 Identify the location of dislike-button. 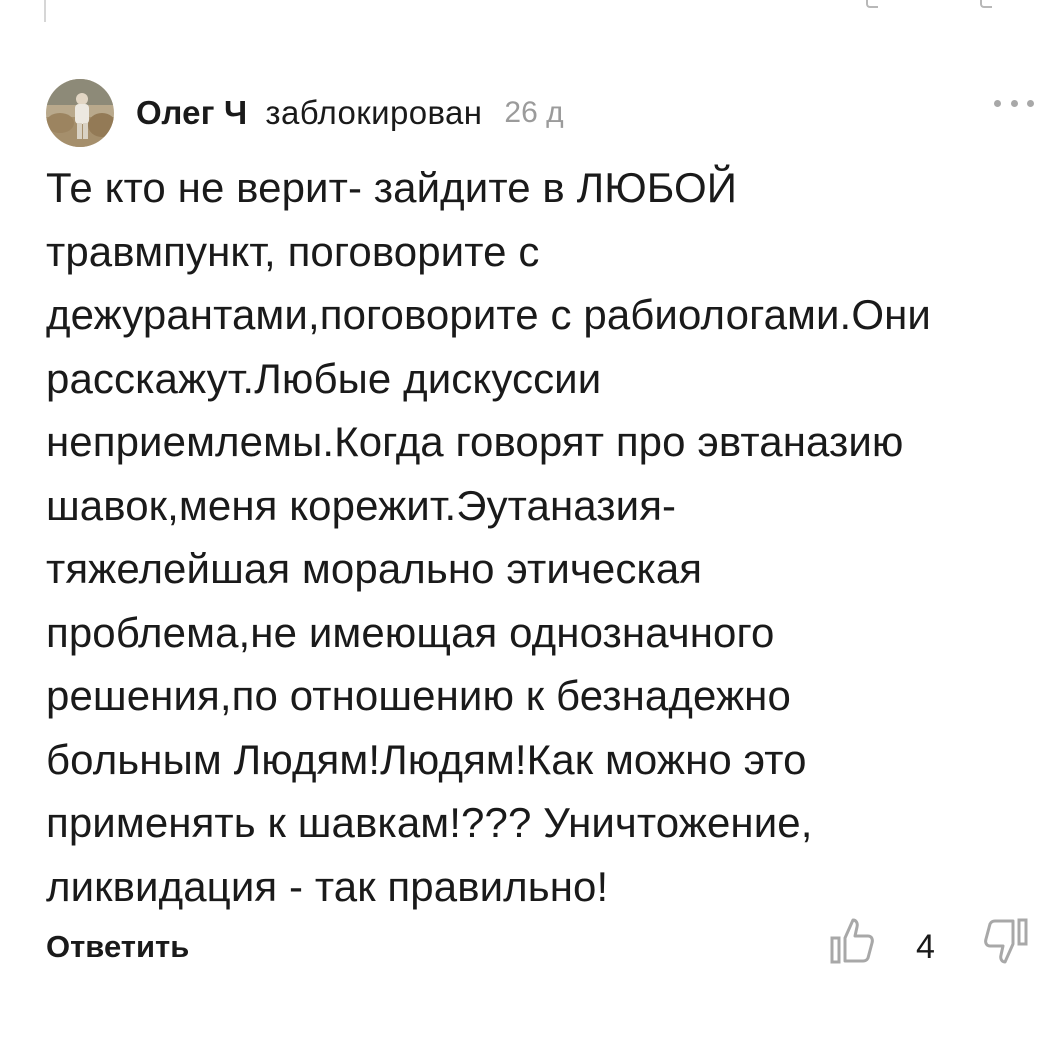
(1006, 942).